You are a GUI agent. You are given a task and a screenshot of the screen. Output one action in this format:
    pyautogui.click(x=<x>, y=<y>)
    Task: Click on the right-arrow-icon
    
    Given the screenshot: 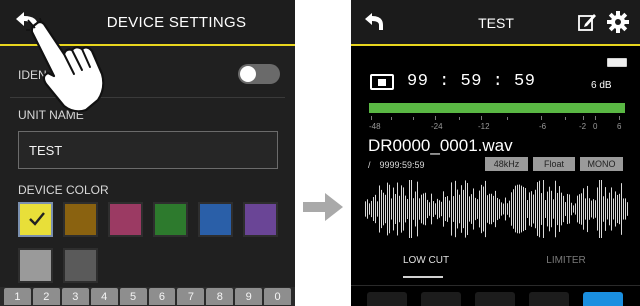 What is the action you would take?
    pyautogui.click(x=323, y=207)
    